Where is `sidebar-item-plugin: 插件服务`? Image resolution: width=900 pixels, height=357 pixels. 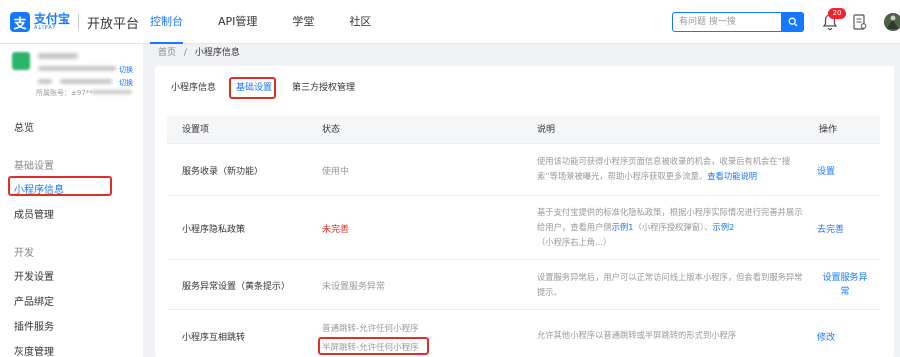
sidebar-item-plugin: 插件服务 is located at coordinates (34, 325).